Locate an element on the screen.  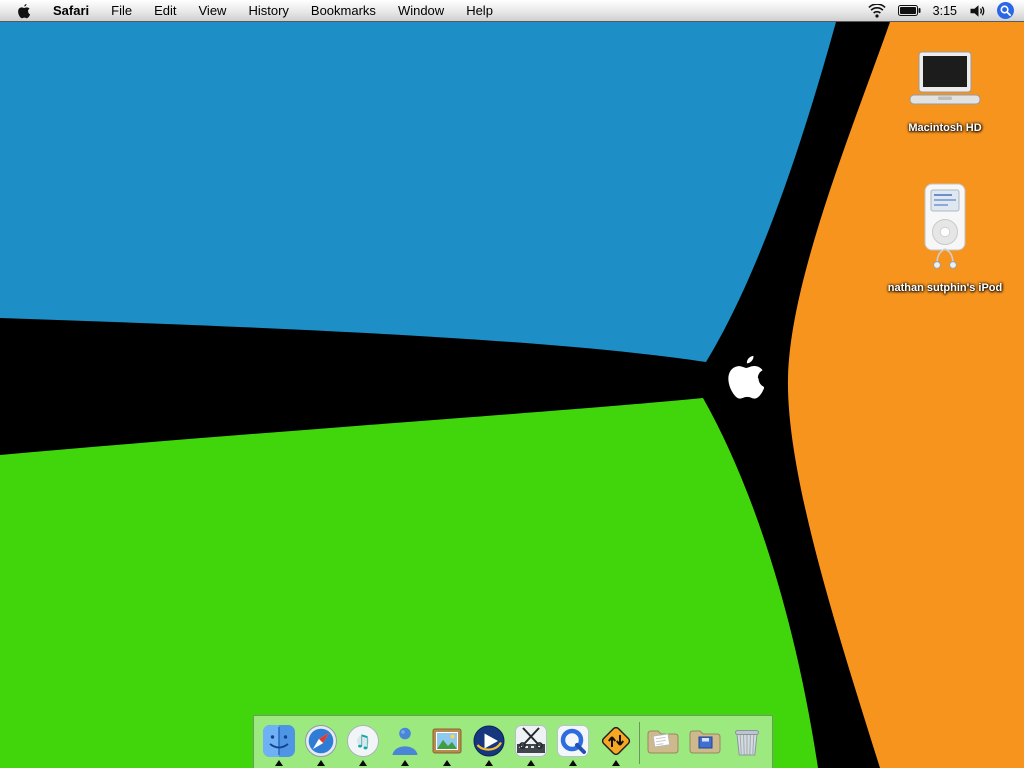
volume-icon is located at coordinates (977, 11).